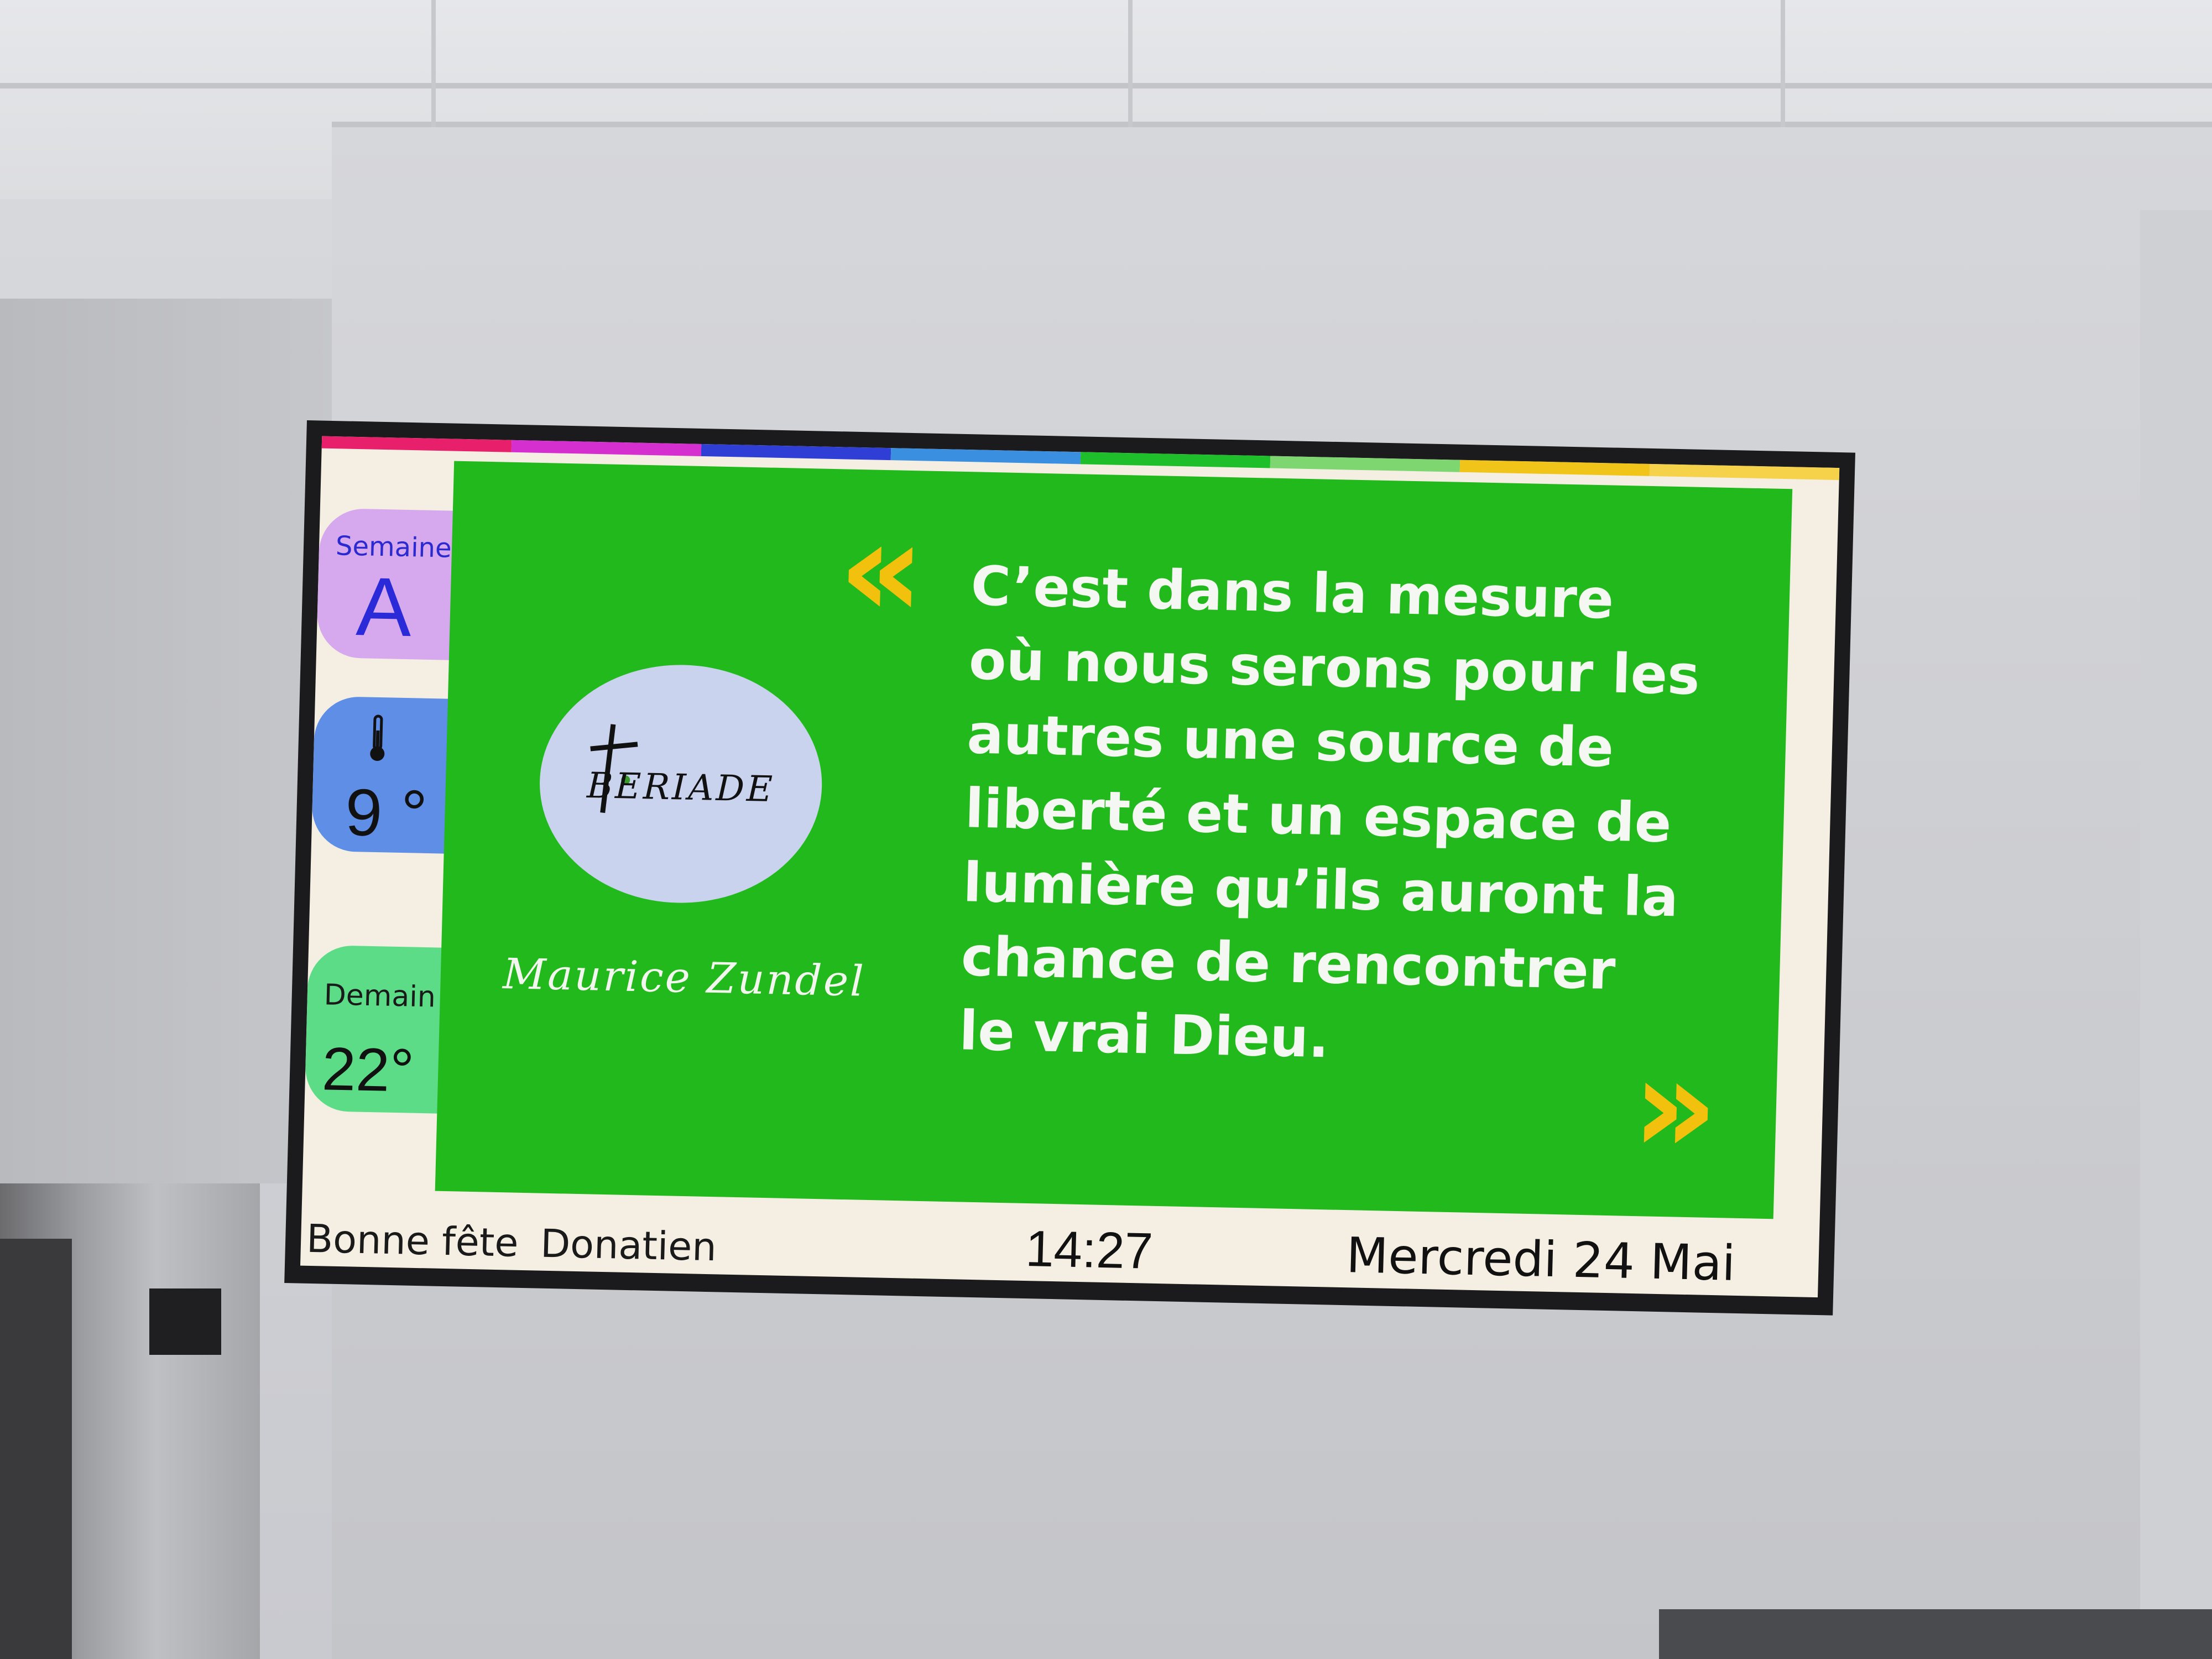  Describe the element at coordinates (2176, 935) in the screenshot. I see `right-wall` at that location.